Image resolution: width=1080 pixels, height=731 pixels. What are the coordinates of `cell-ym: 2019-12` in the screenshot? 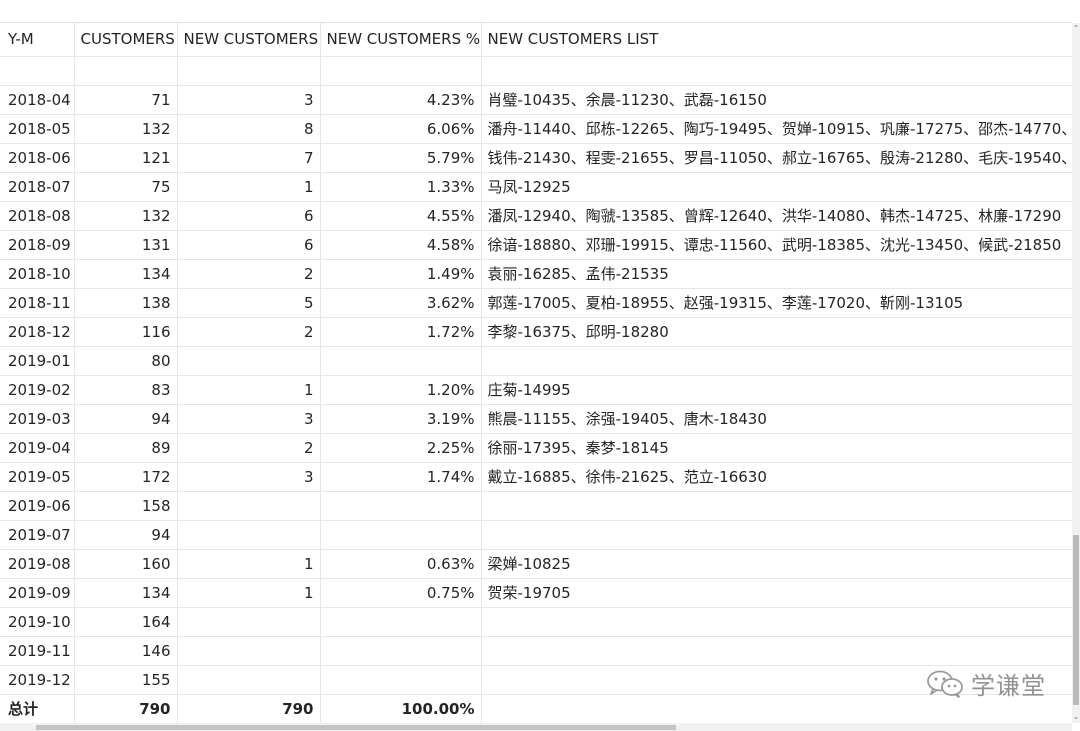 It's located at (37, 680).